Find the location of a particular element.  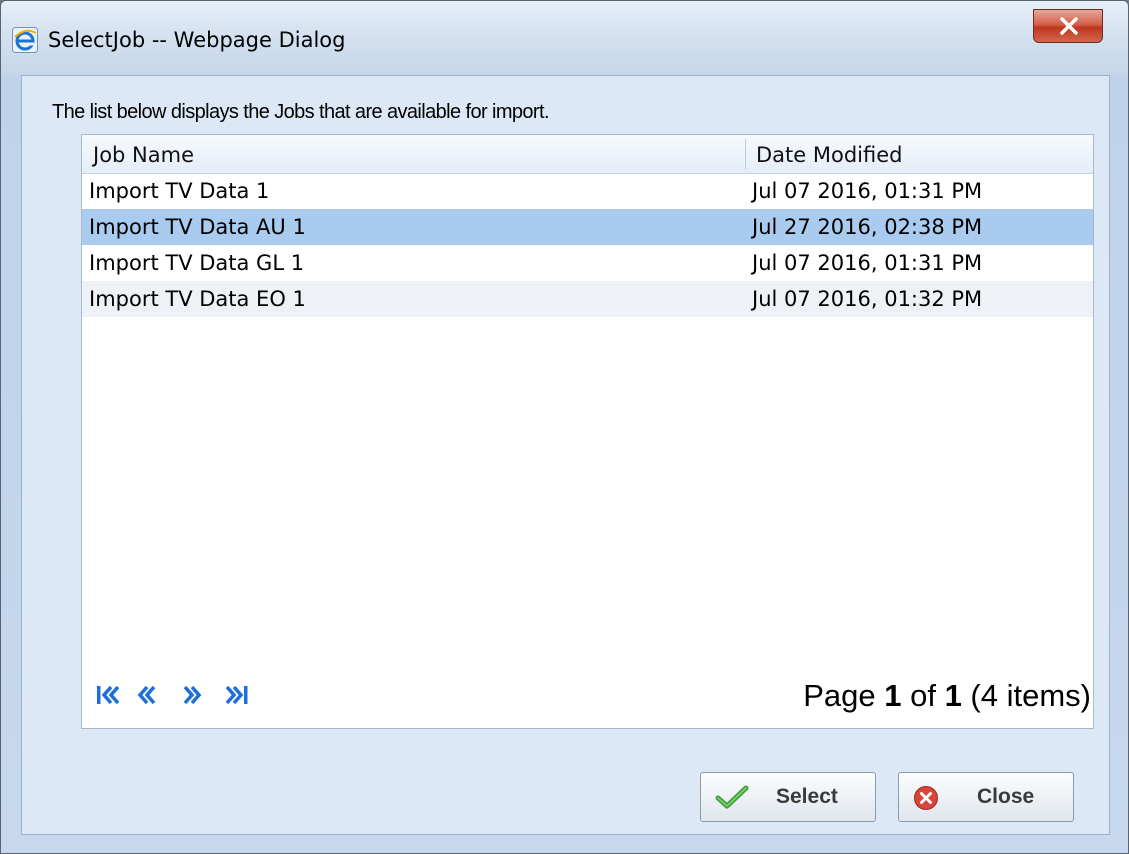

column-header-date-modified: Date Modified is located at coordinates (829, 154).